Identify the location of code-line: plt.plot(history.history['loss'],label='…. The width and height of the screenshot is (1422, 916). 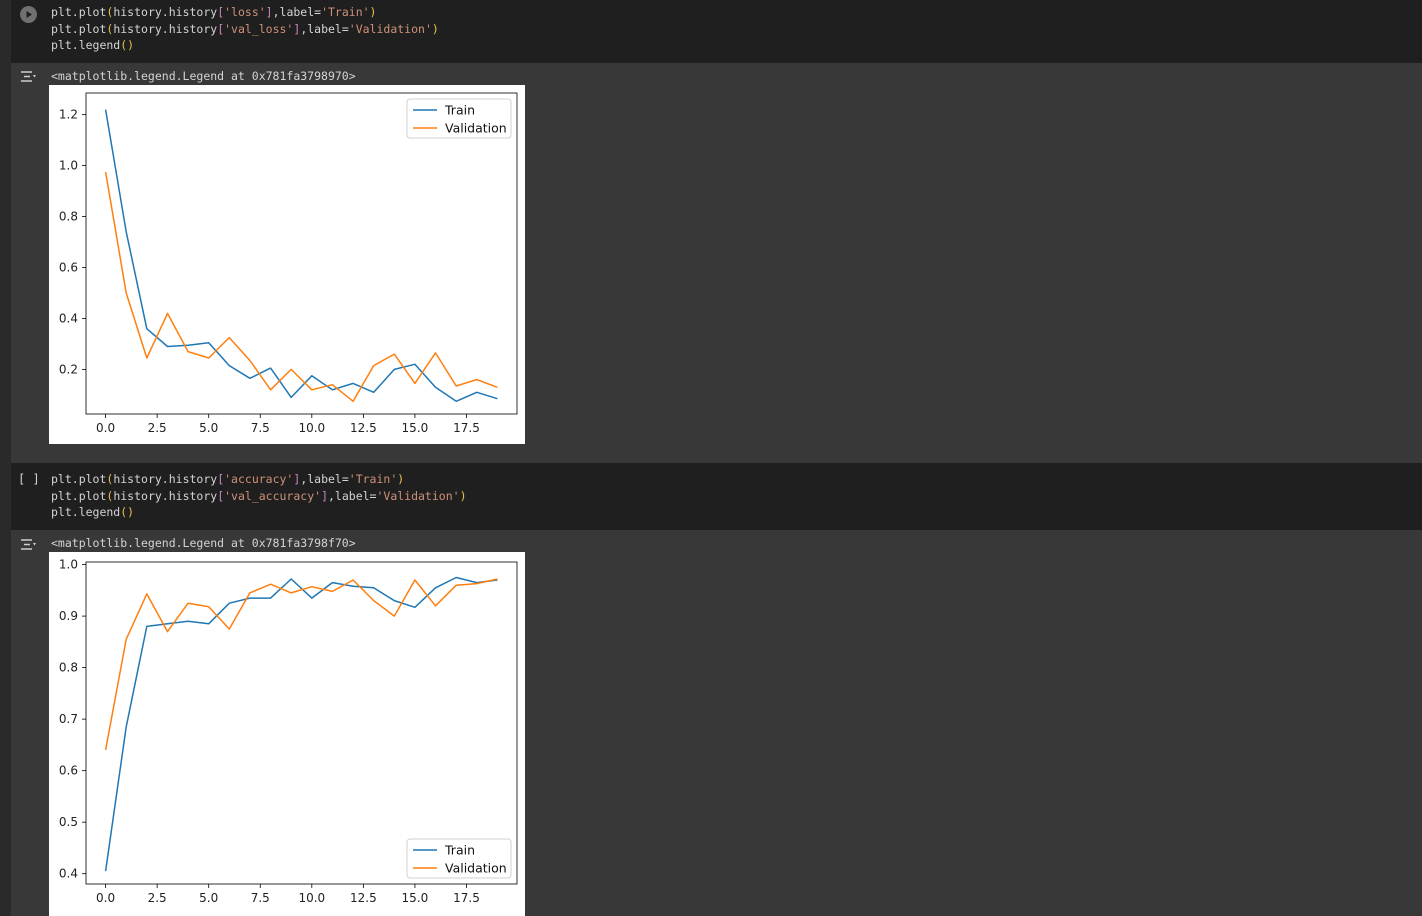
(245, 12).